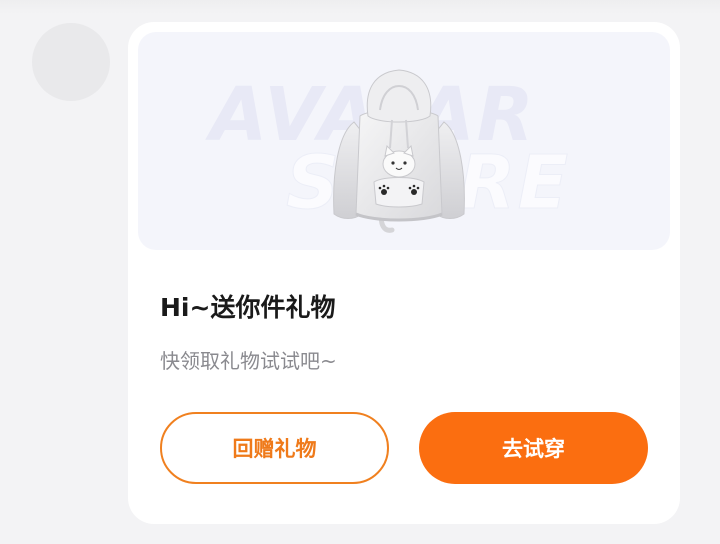  I want to click on gift-title: Hi~送你件礼物, so click(248, 307).